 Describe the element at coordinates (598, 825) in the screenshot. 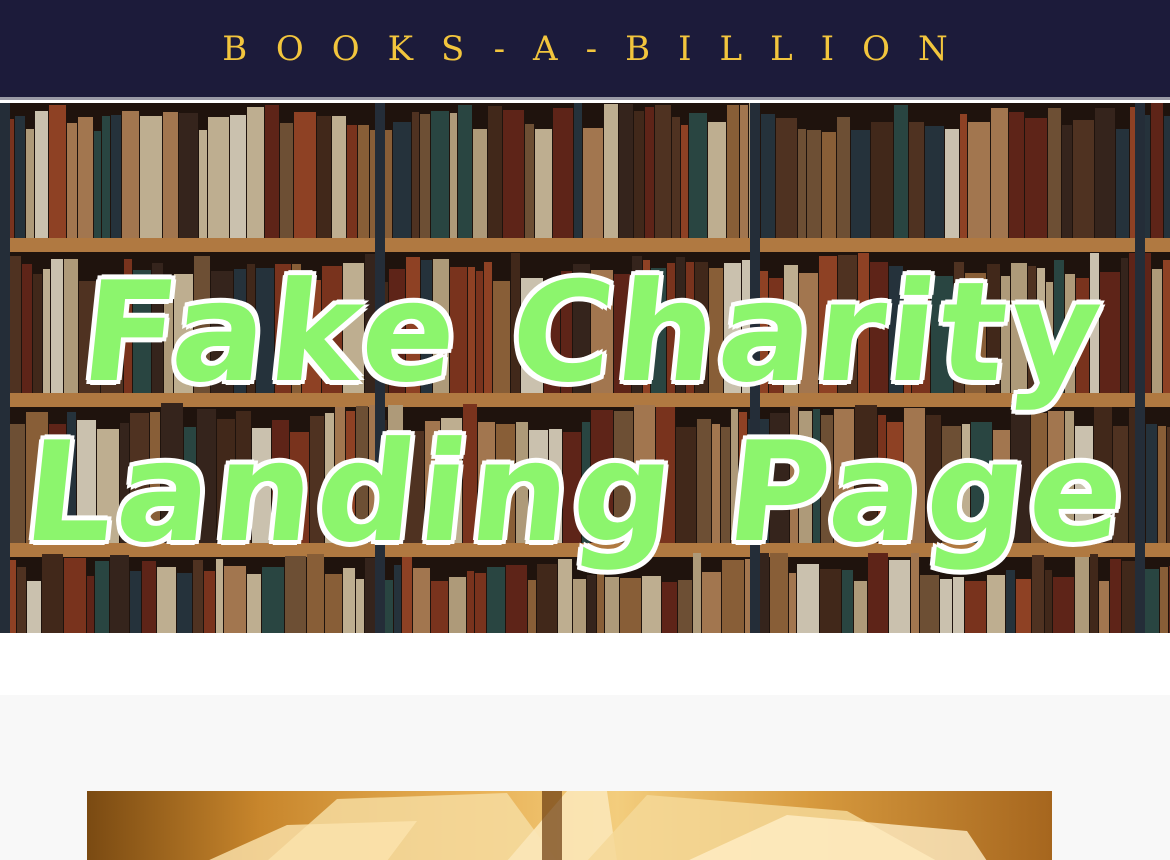

I see `open-book-illustration` at that location.